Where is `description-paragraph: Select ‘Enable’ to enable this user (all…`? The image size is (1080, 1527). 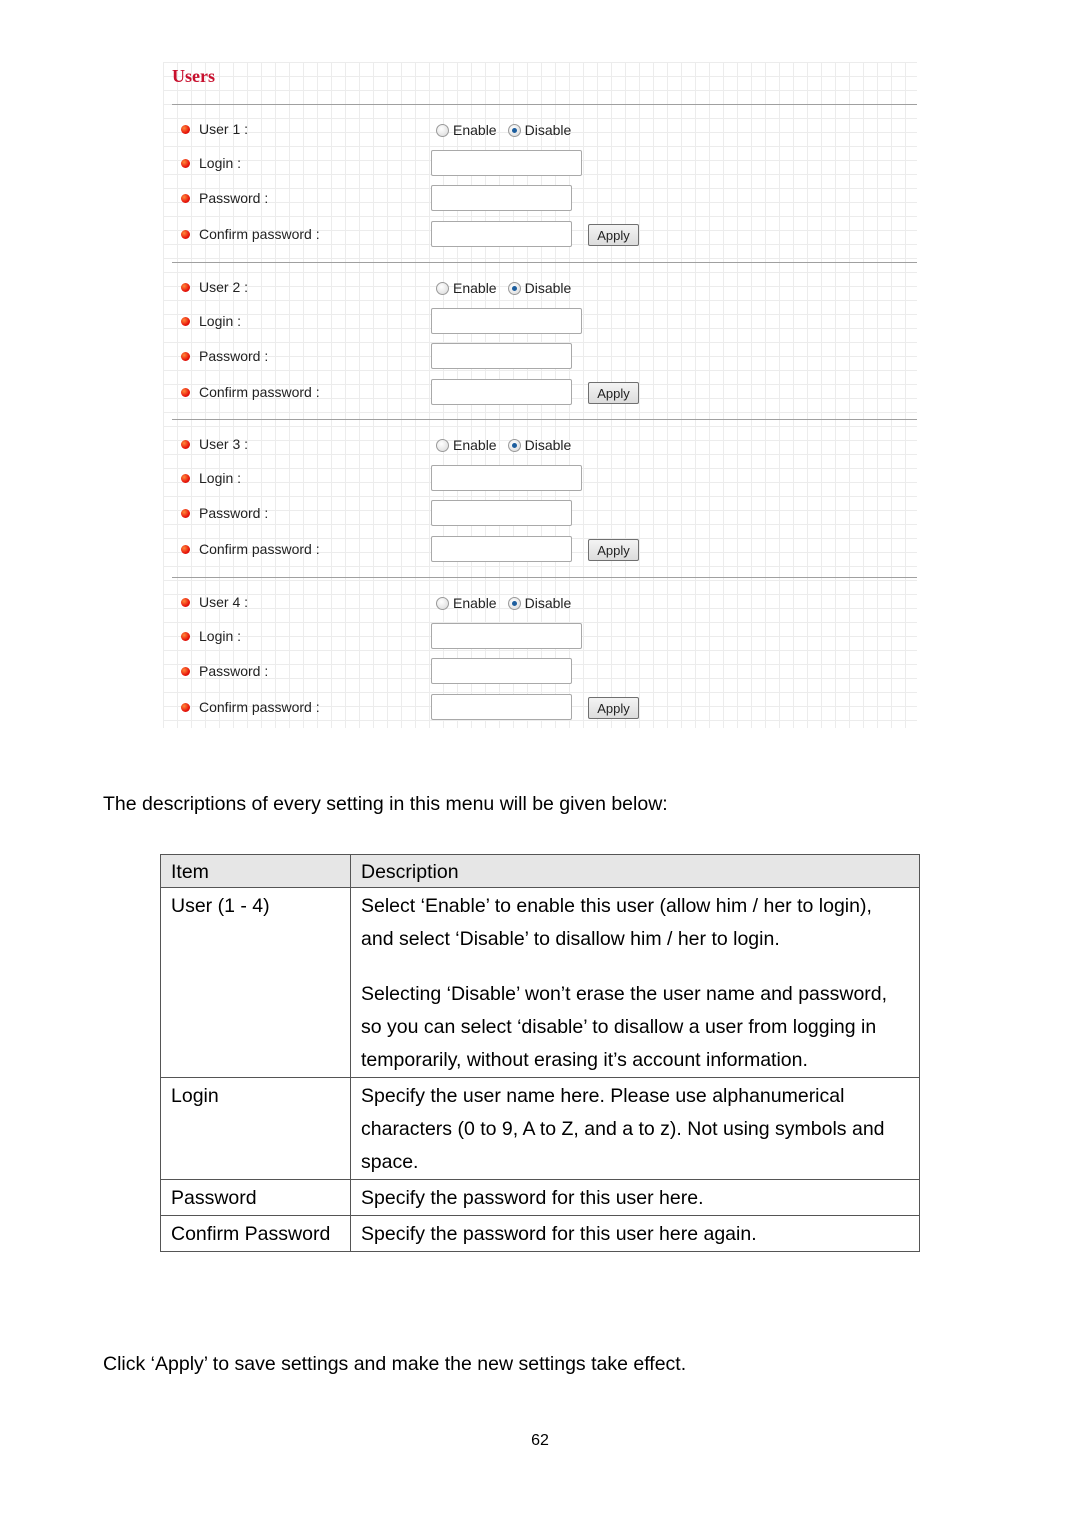
description-paragraph: Select ‘Enable’ to enable this user (all… is located at coordinates (616, 922).